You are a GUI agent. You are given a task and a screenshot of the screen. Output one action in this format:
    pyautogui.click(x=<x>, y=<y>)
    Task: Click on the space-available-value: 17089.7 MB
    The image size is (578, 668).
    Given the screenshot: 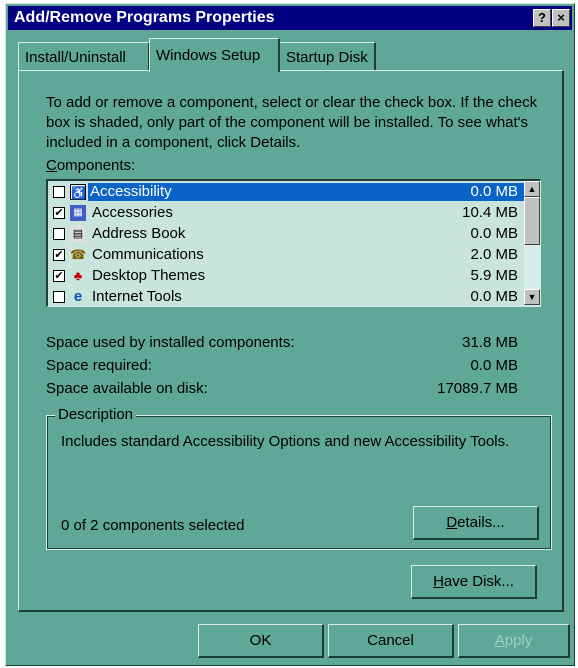 What is the action you would take?
    pyautogui.click(x=477, y=388)
    